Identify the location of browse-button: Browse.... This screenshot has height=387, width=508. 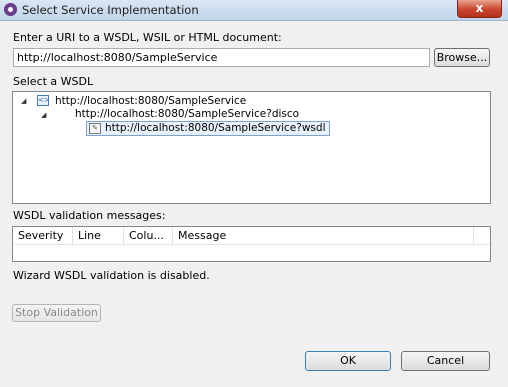
(462, 57).